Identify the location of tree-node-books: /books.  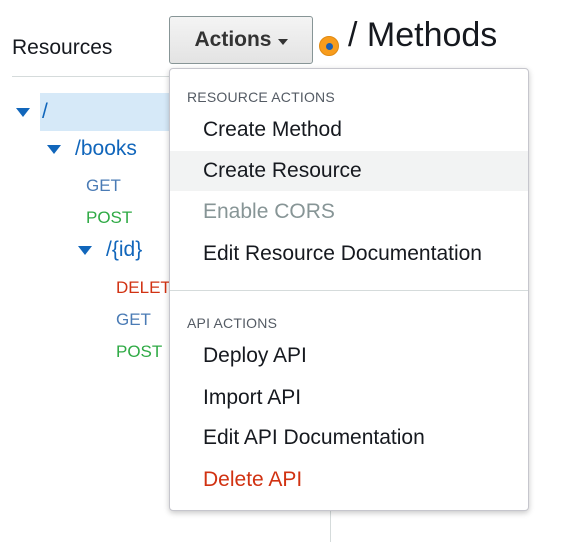
(92, 149).